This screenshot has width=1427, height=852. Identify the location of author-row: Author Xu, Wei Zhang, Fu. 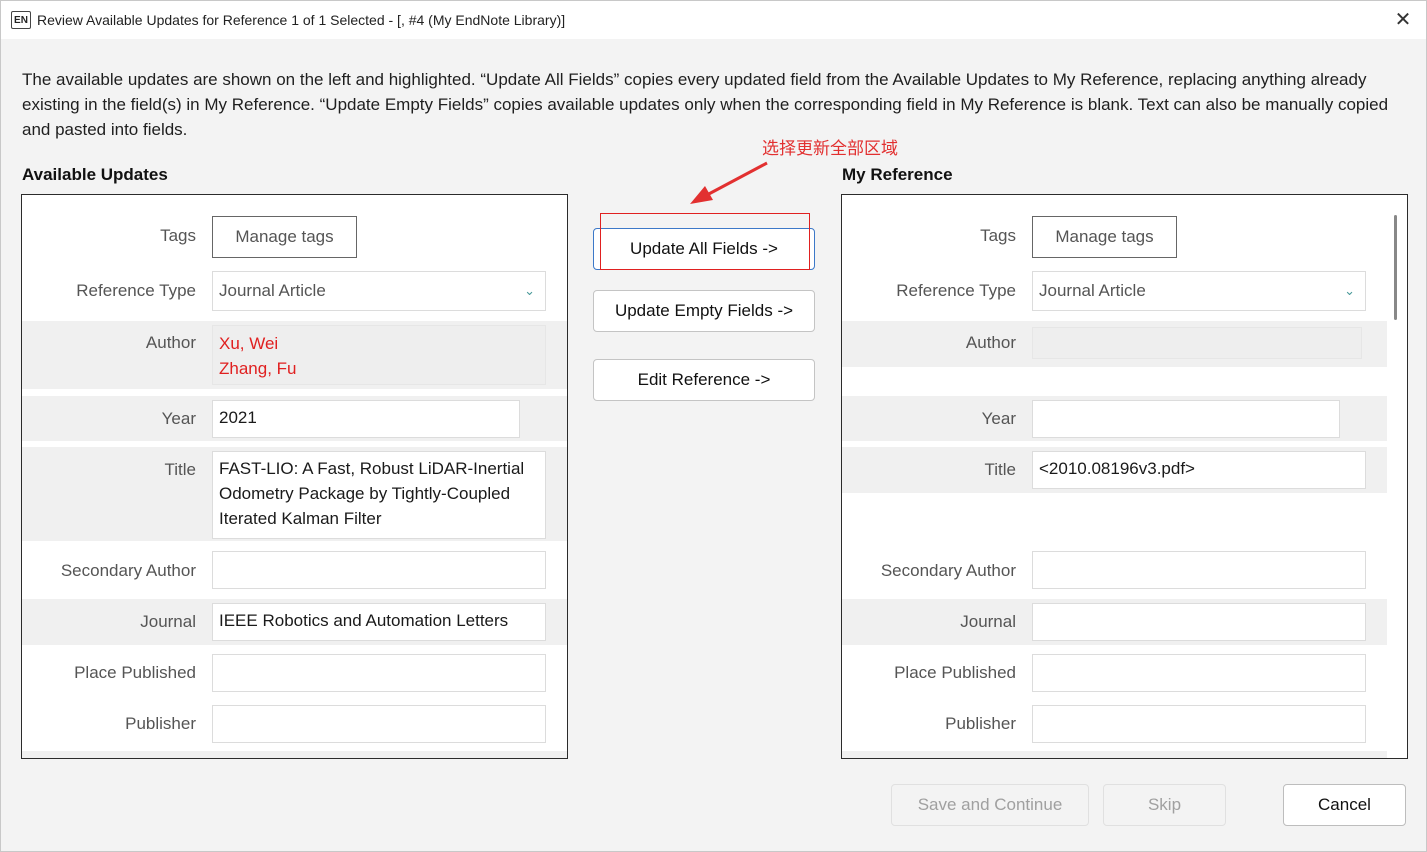
(294, 355).